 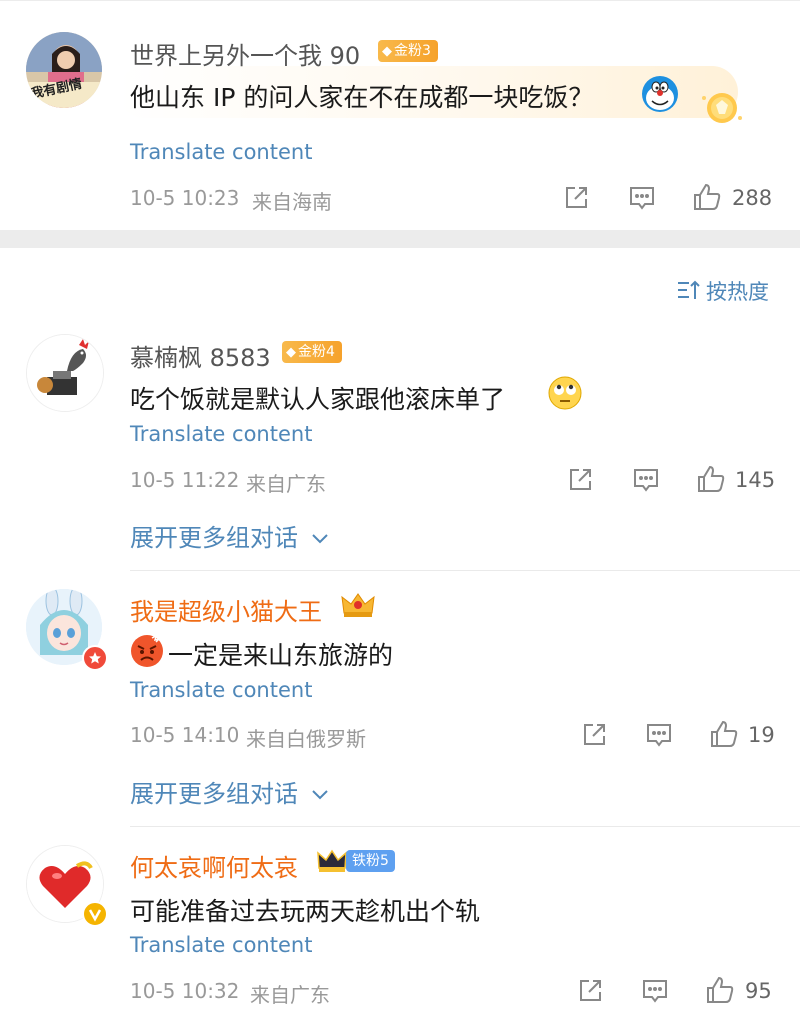 What do you see at coordinates (95, 658) in the screenshot?
I see `verified-badge-icon` at bounding box center [95, 658].